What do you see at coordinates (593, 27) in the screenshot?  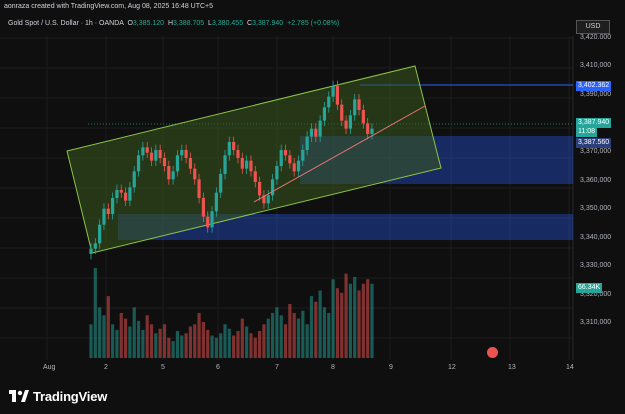 I see `currency-button: USD` at bounding box center [593, 27].